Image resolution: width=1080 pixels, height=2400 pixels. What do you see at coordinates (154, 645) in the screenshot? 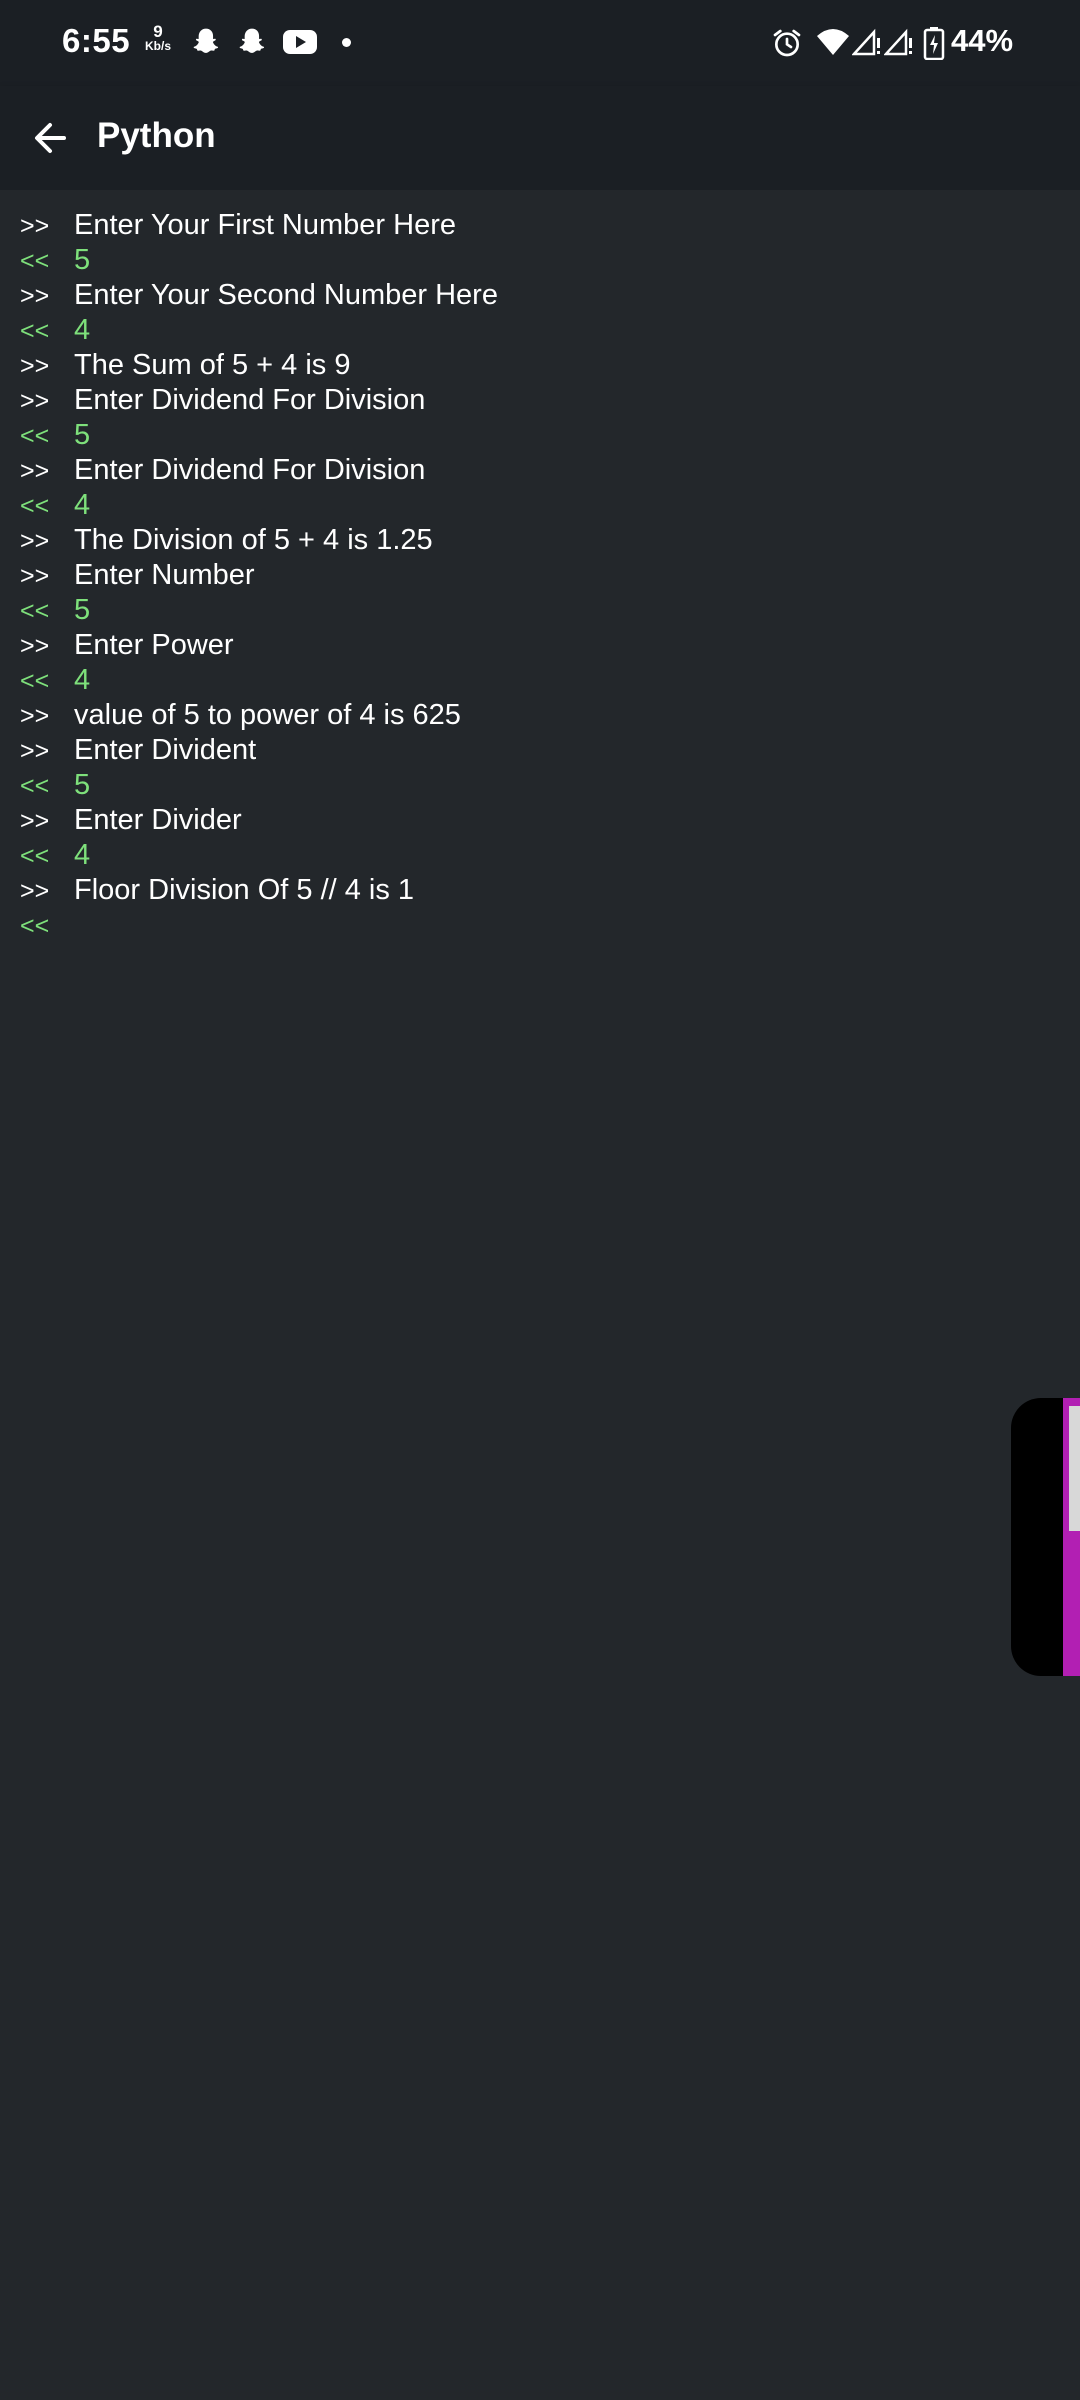
I see `console-line-text: Enter Power` at bounding box center [154, 645].